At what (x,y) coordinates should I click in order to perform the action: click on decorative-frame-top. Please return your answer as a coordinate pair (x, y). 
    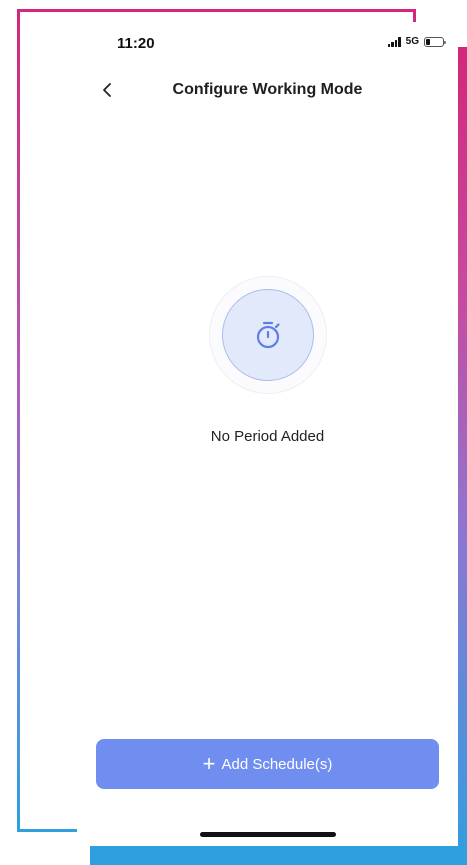
    Looking at the image, I should click on (216, 10).